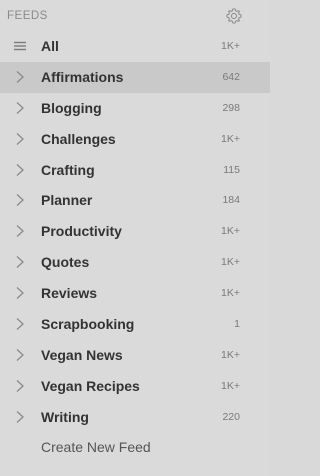  I want to click on feed-item-vegan-news: Vegan News 1K+, so click(135, 355).